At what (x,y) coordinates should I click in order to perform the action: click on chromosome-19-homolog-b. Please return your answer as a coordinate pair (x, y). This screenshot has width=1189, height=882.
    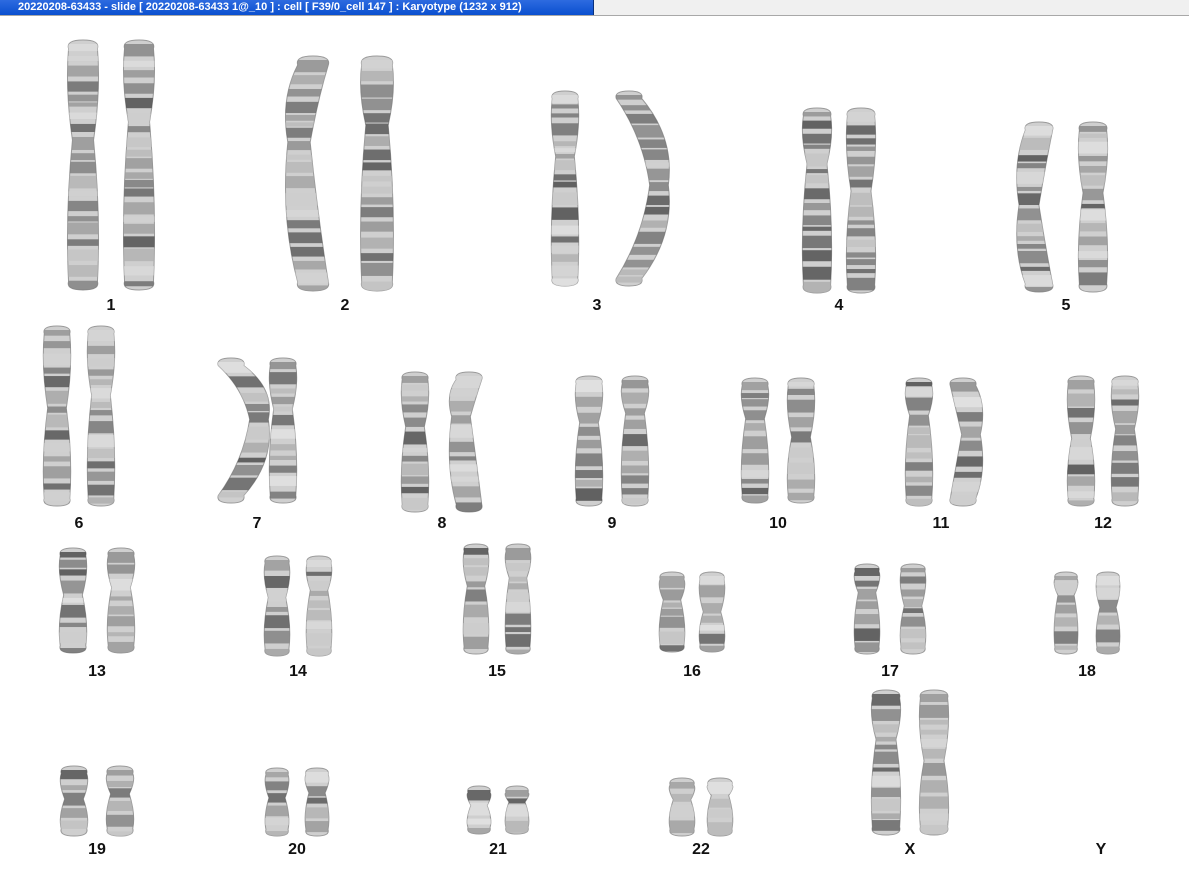
    Looking at the image, I should click on (120, 803).